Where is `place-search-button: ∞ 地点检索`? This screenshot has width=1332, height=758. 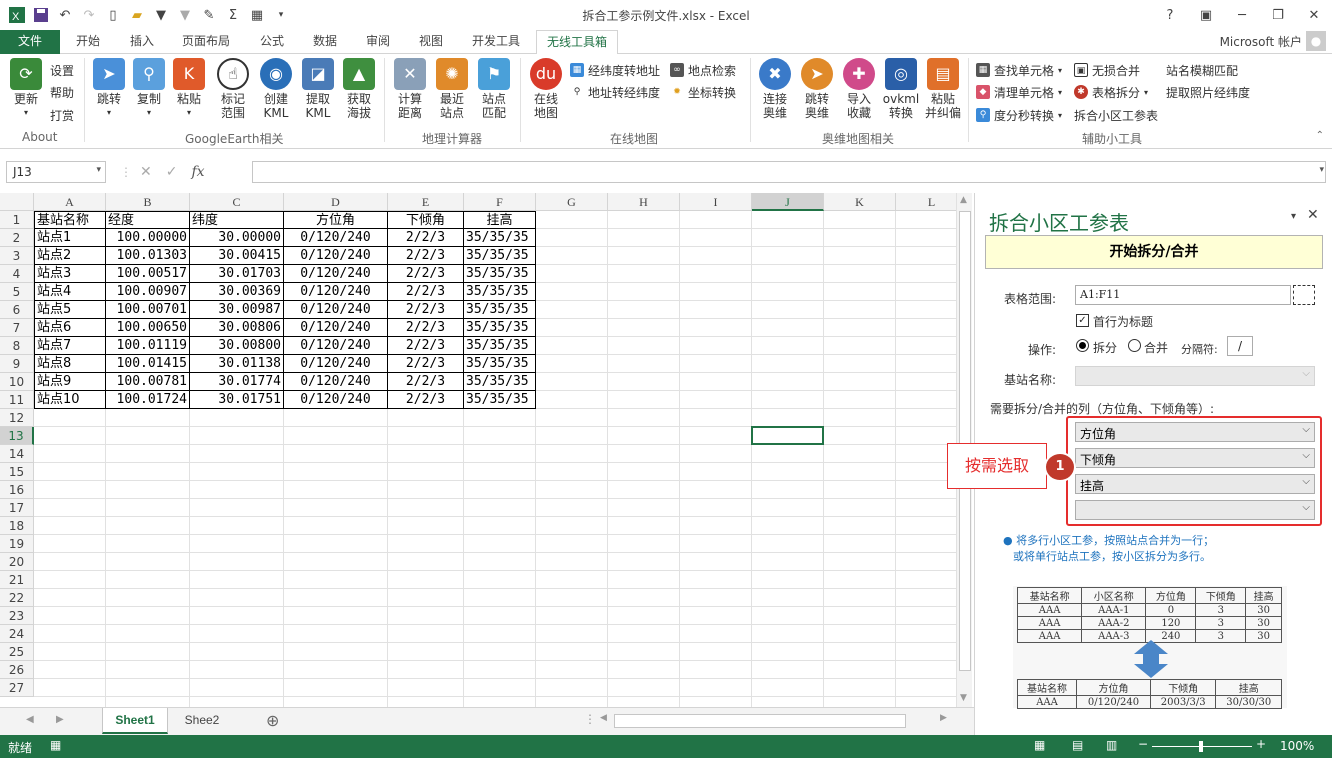 place-search-button: ∞ 地点检索 is located at coordinates (703, 70).